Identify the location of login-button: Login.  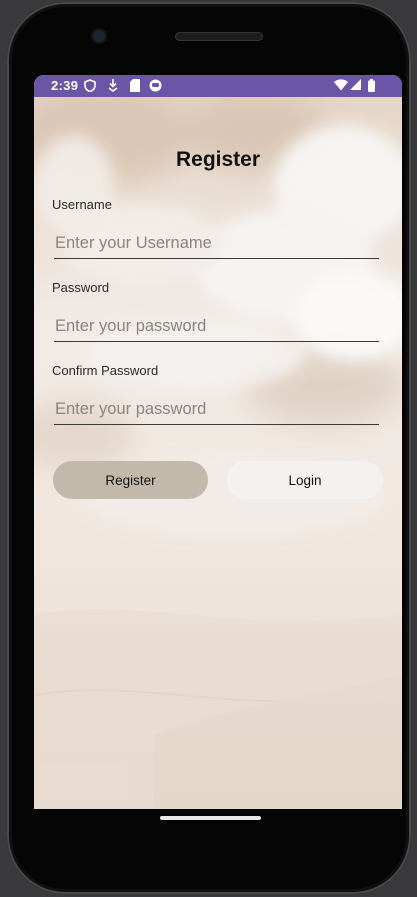
(305, 480).